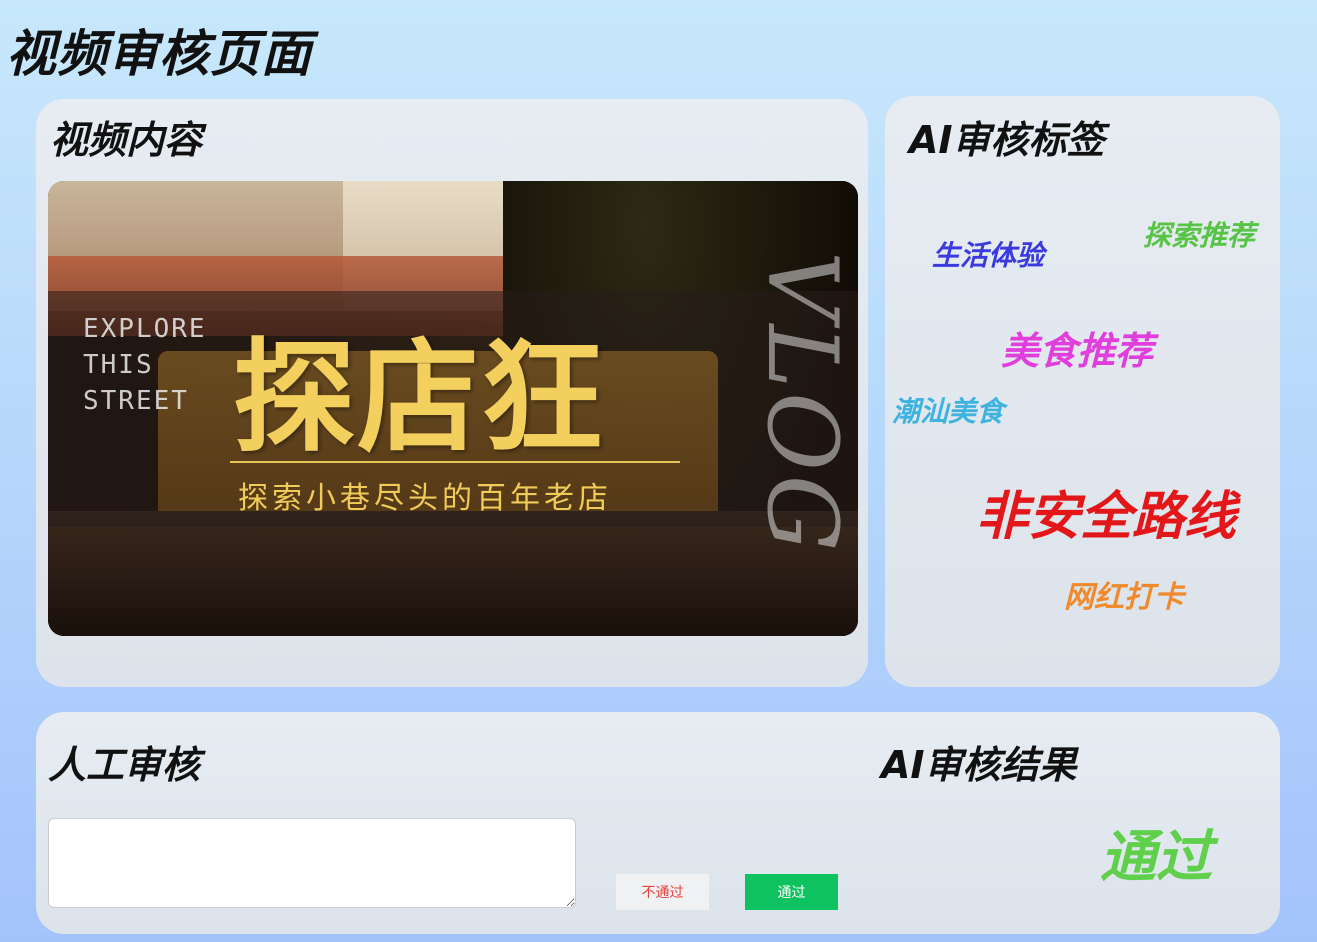 Image resolution: width=1317 pixels, height=942 pixels. Describe the element at coordinates (419, 397) in the screenshot. I see `thumbnail-main-title: 探店狂` at that location.